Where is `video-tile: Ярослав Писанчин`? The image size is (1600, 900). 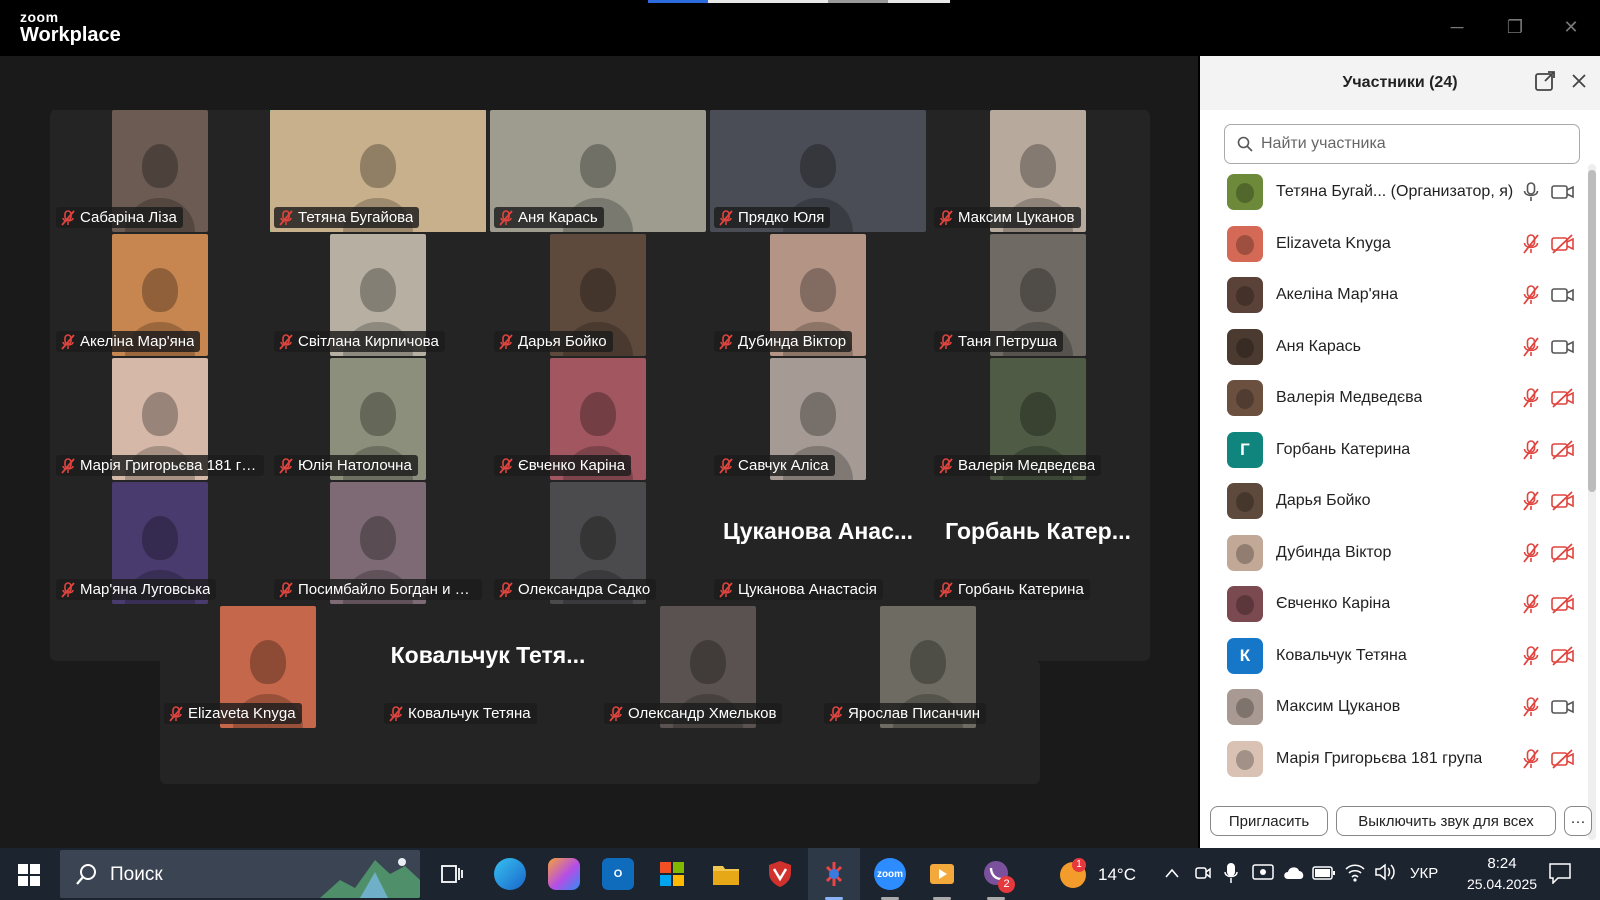 video-tile: Ярослав Писанчин is located at coordinates (928, 667).